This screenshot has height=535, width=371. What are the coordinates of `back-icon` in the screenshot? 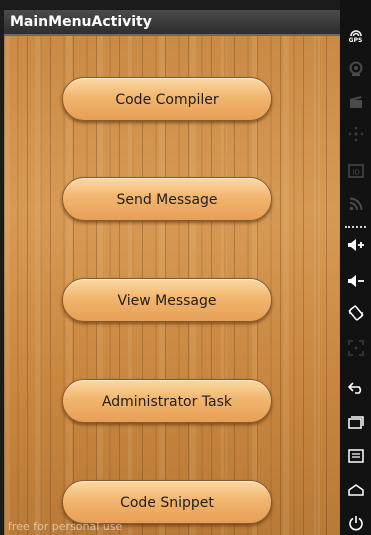 It's located at (355, 388).